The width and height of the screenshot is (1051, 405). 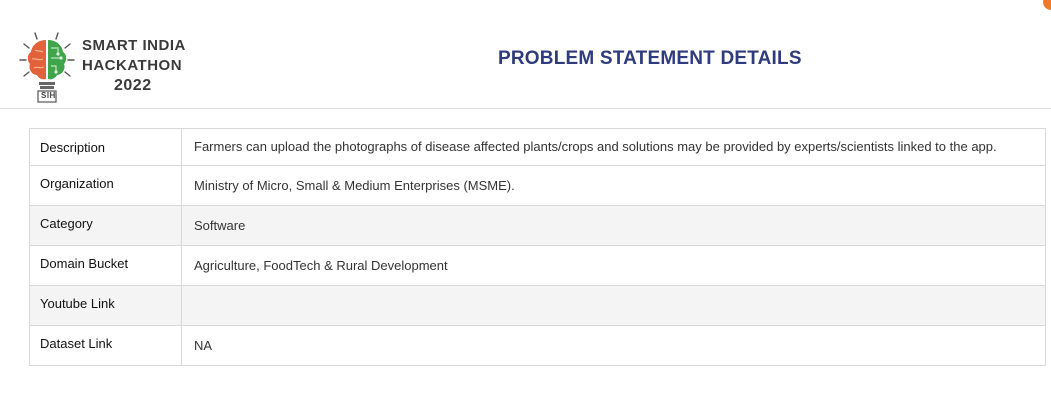 I want to click on logo-year: 2022, so click(x=133, y=85).